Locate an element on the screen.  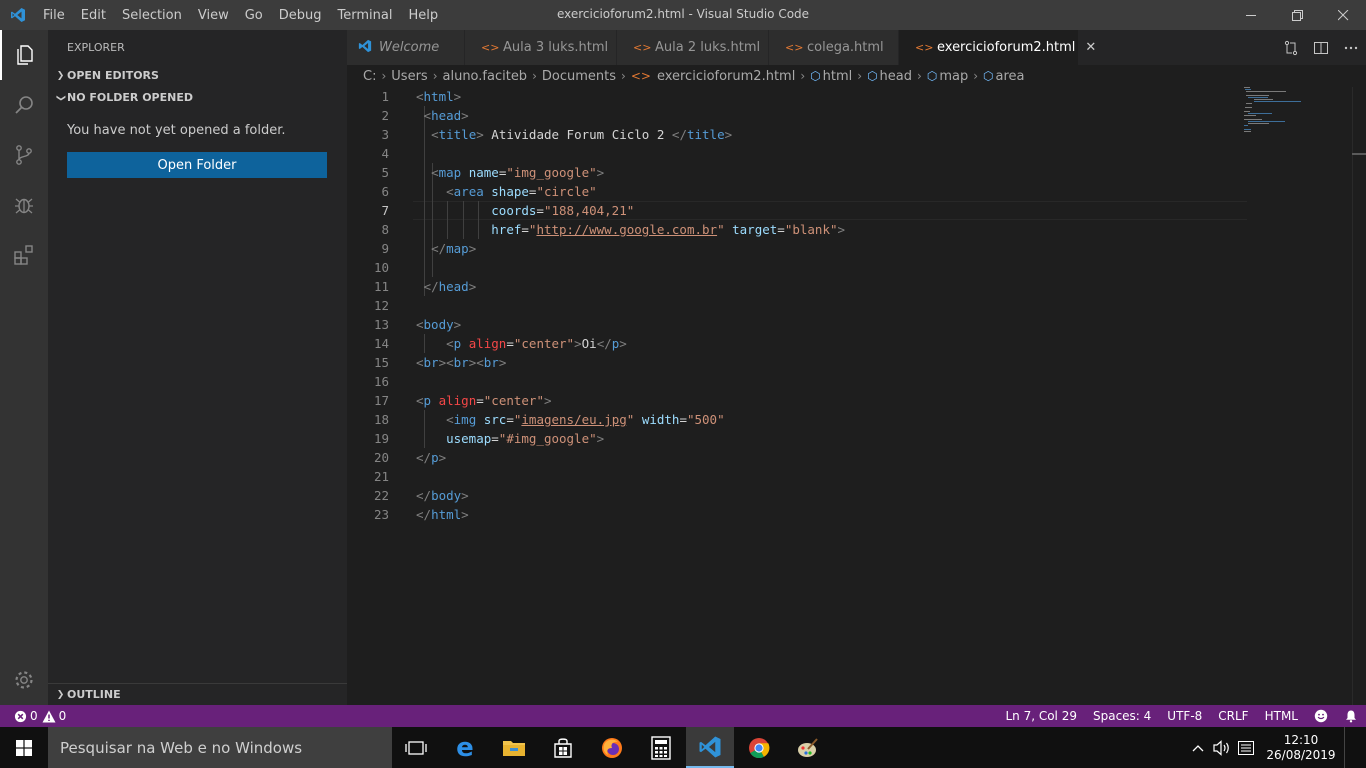
settings-gear-icon is located at coordinates (24, 680).